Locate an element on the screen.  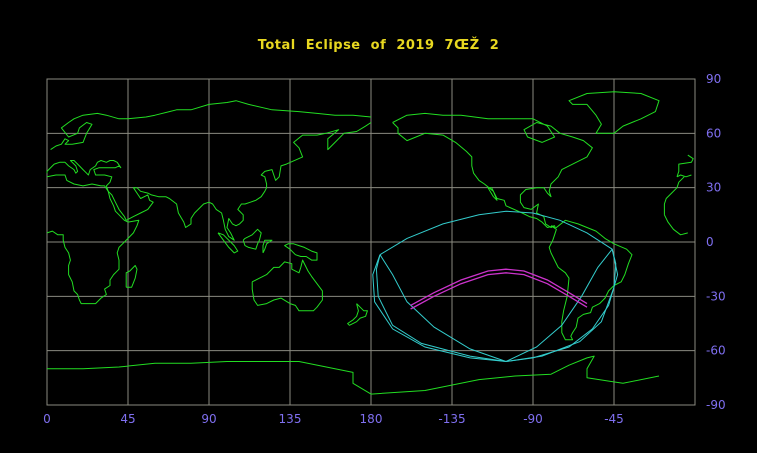
lon-tick-label: 90 is located at coordinates (208, 419).